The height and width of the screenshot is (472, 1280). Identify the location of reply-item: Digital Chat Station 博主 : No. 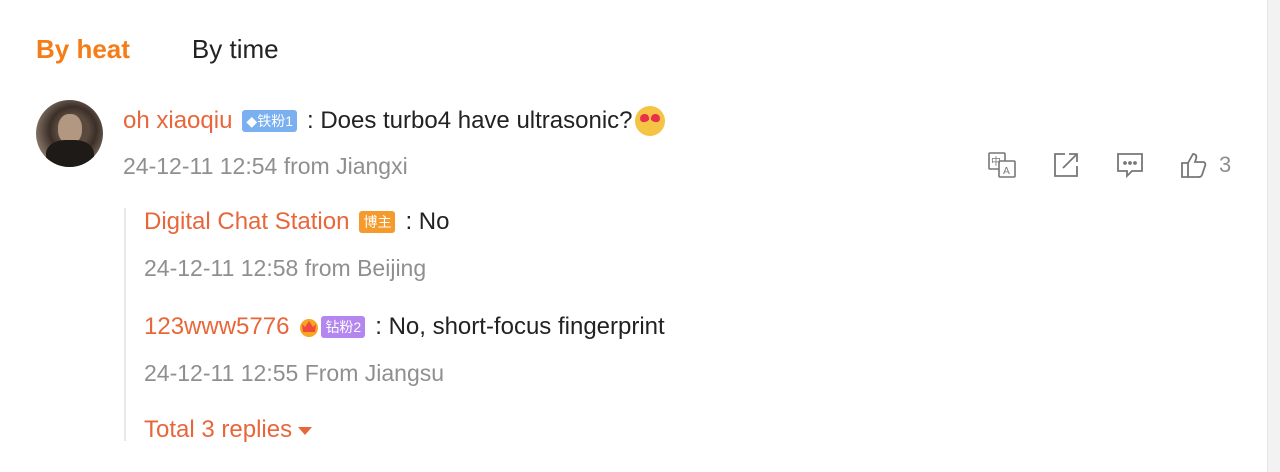
(296, 222).